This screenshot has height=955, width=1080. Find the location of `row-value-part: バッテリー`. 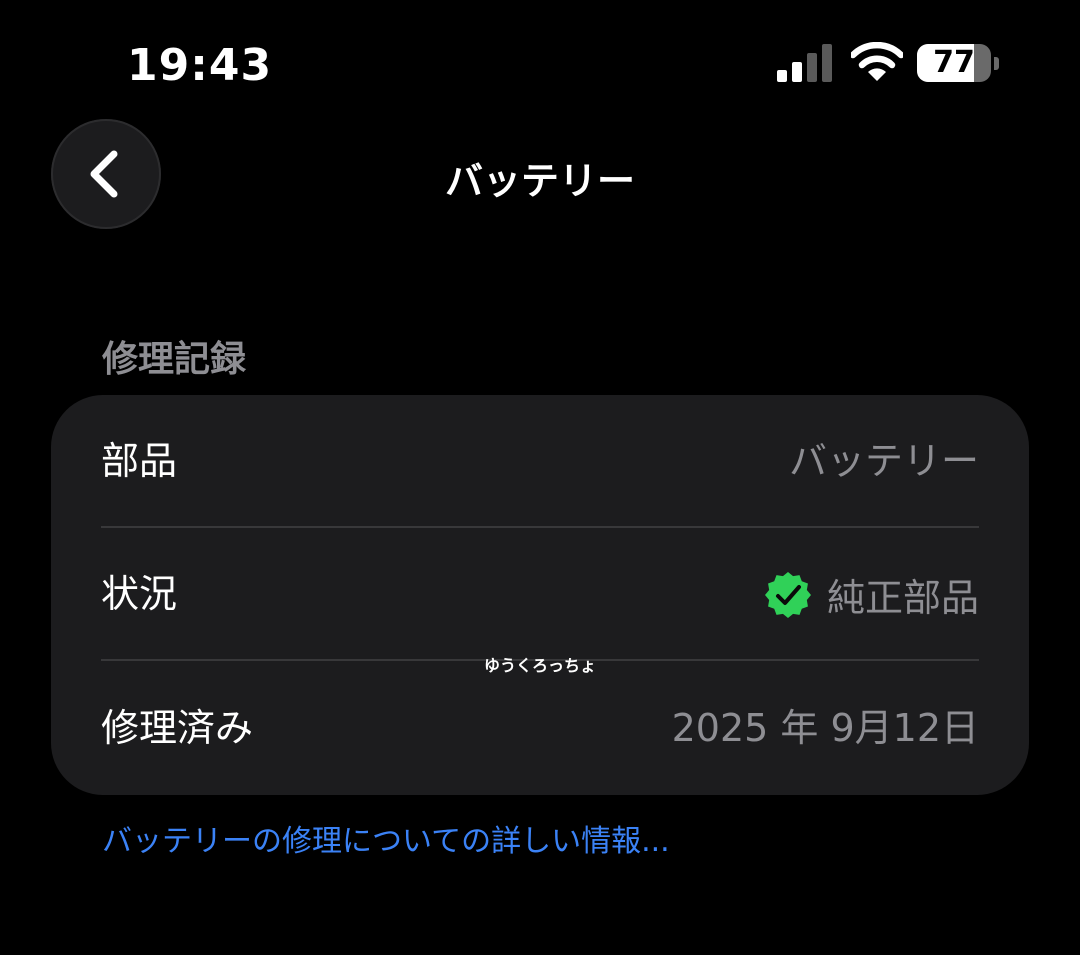

row-value-part: バッテリー is located at coordinates (883, 461).